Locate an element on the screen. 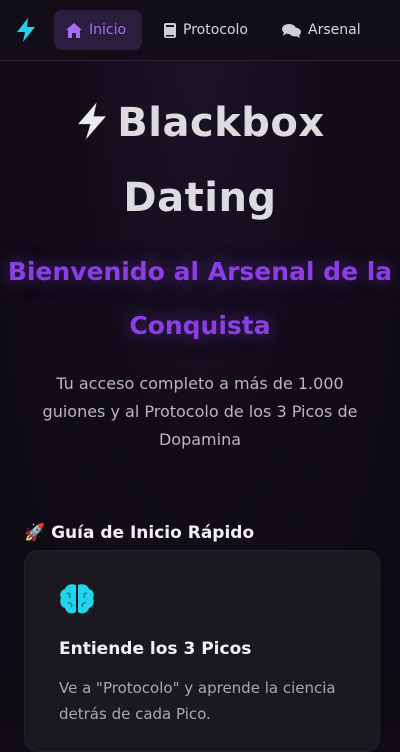  top-nav: Inicio Protocolo Arsenal is located at coordinates (200, 30).